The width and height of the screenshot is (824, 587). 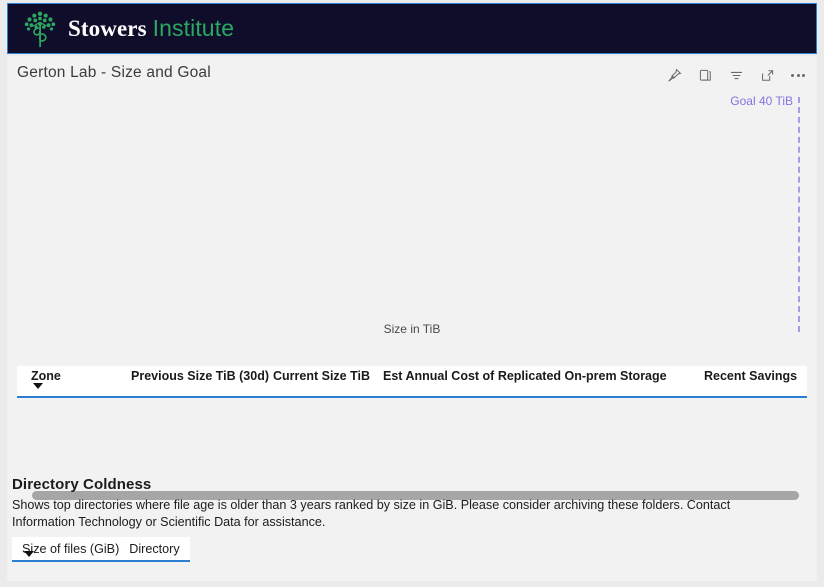 I want to click on coldness-table-header-row: Size of files (GiB) Directory, so click(x=101, y=549).